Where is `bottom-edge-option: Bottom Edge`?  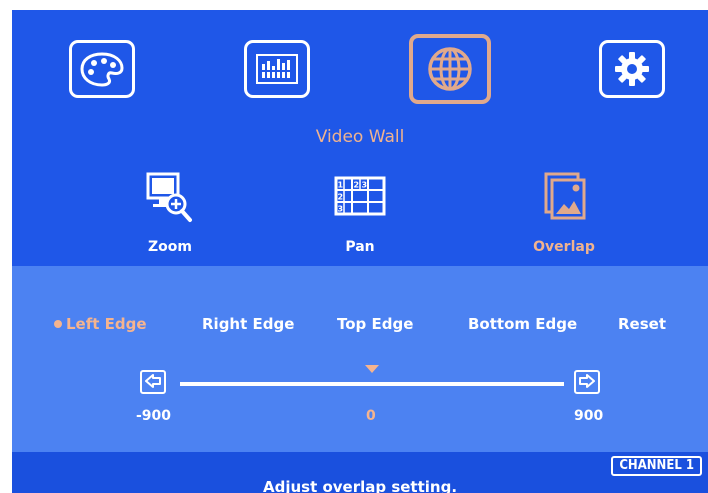
bottom-edge-option: Bottom Edge is located at coordinates (522, 324).